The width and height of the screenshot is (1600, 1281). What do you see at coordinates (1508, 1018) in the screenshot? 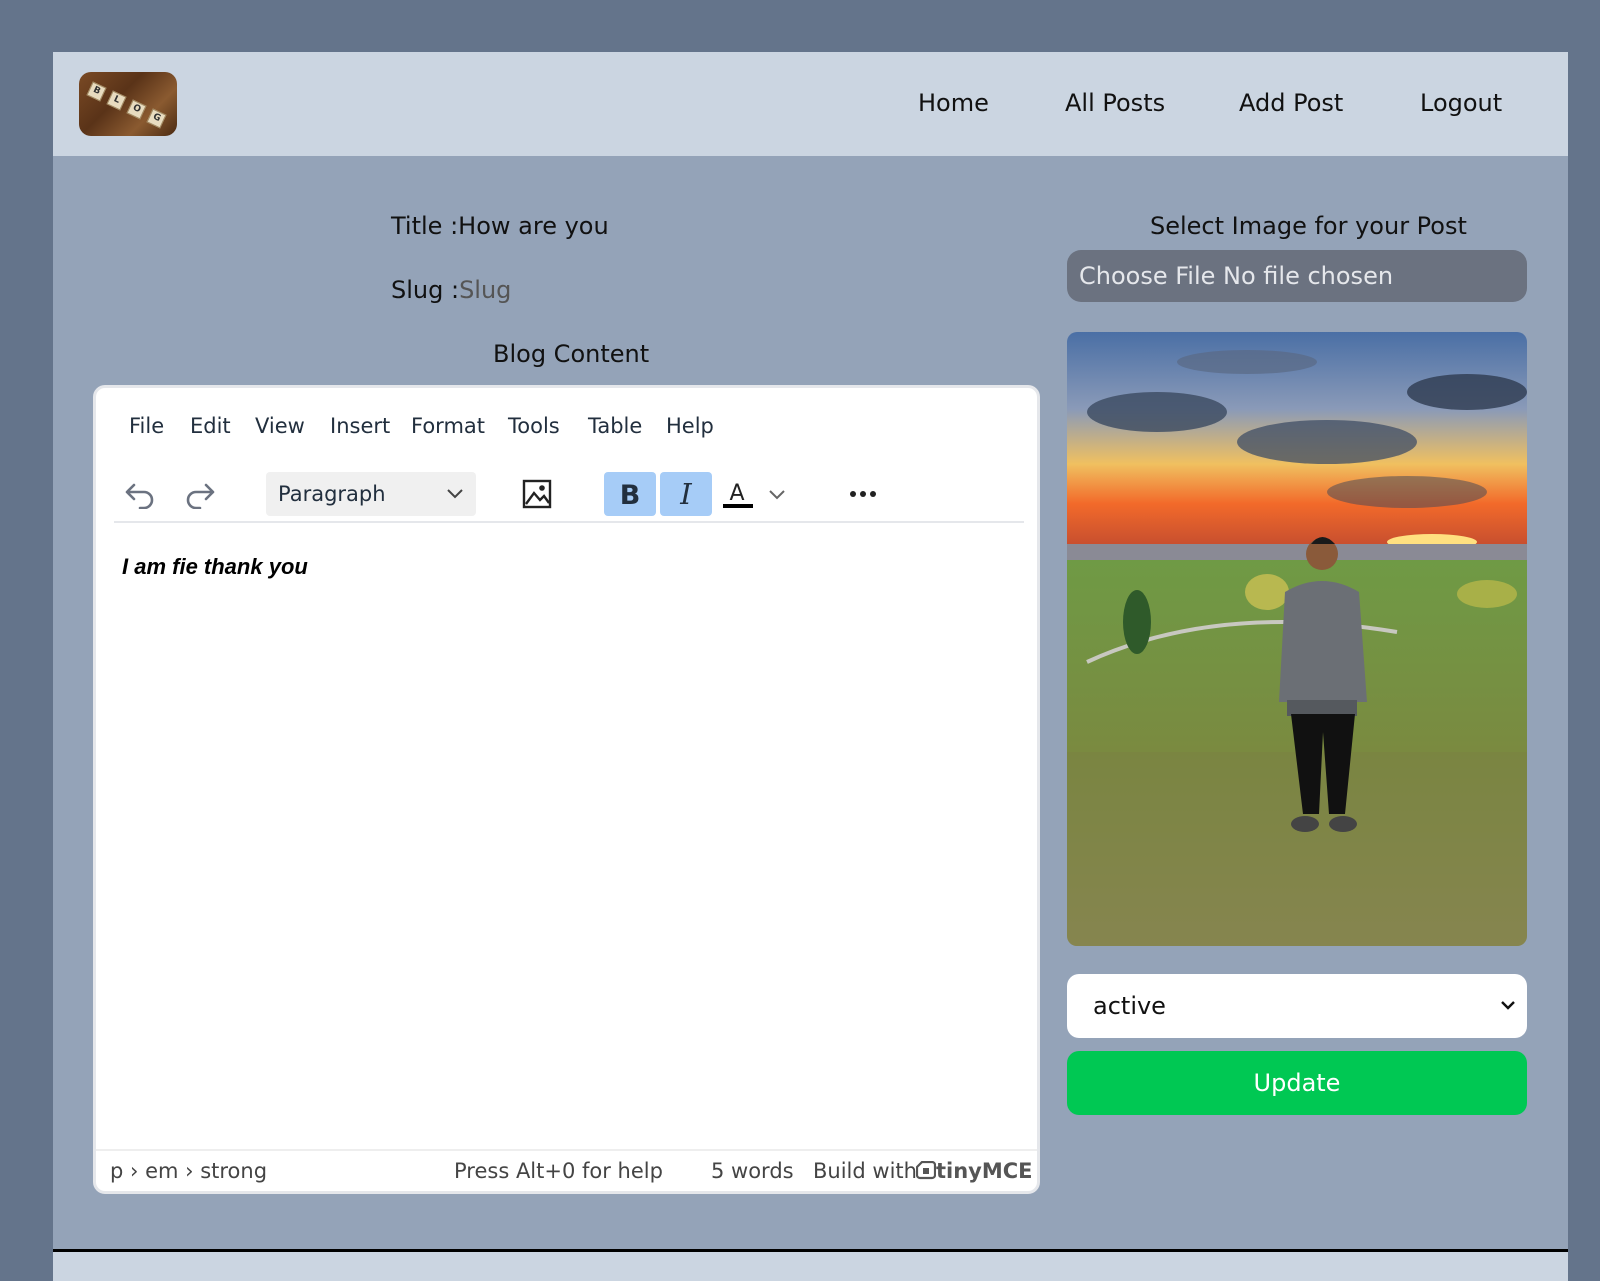
I see `chevron-down-icon` at bounding box center [1508, 1018].